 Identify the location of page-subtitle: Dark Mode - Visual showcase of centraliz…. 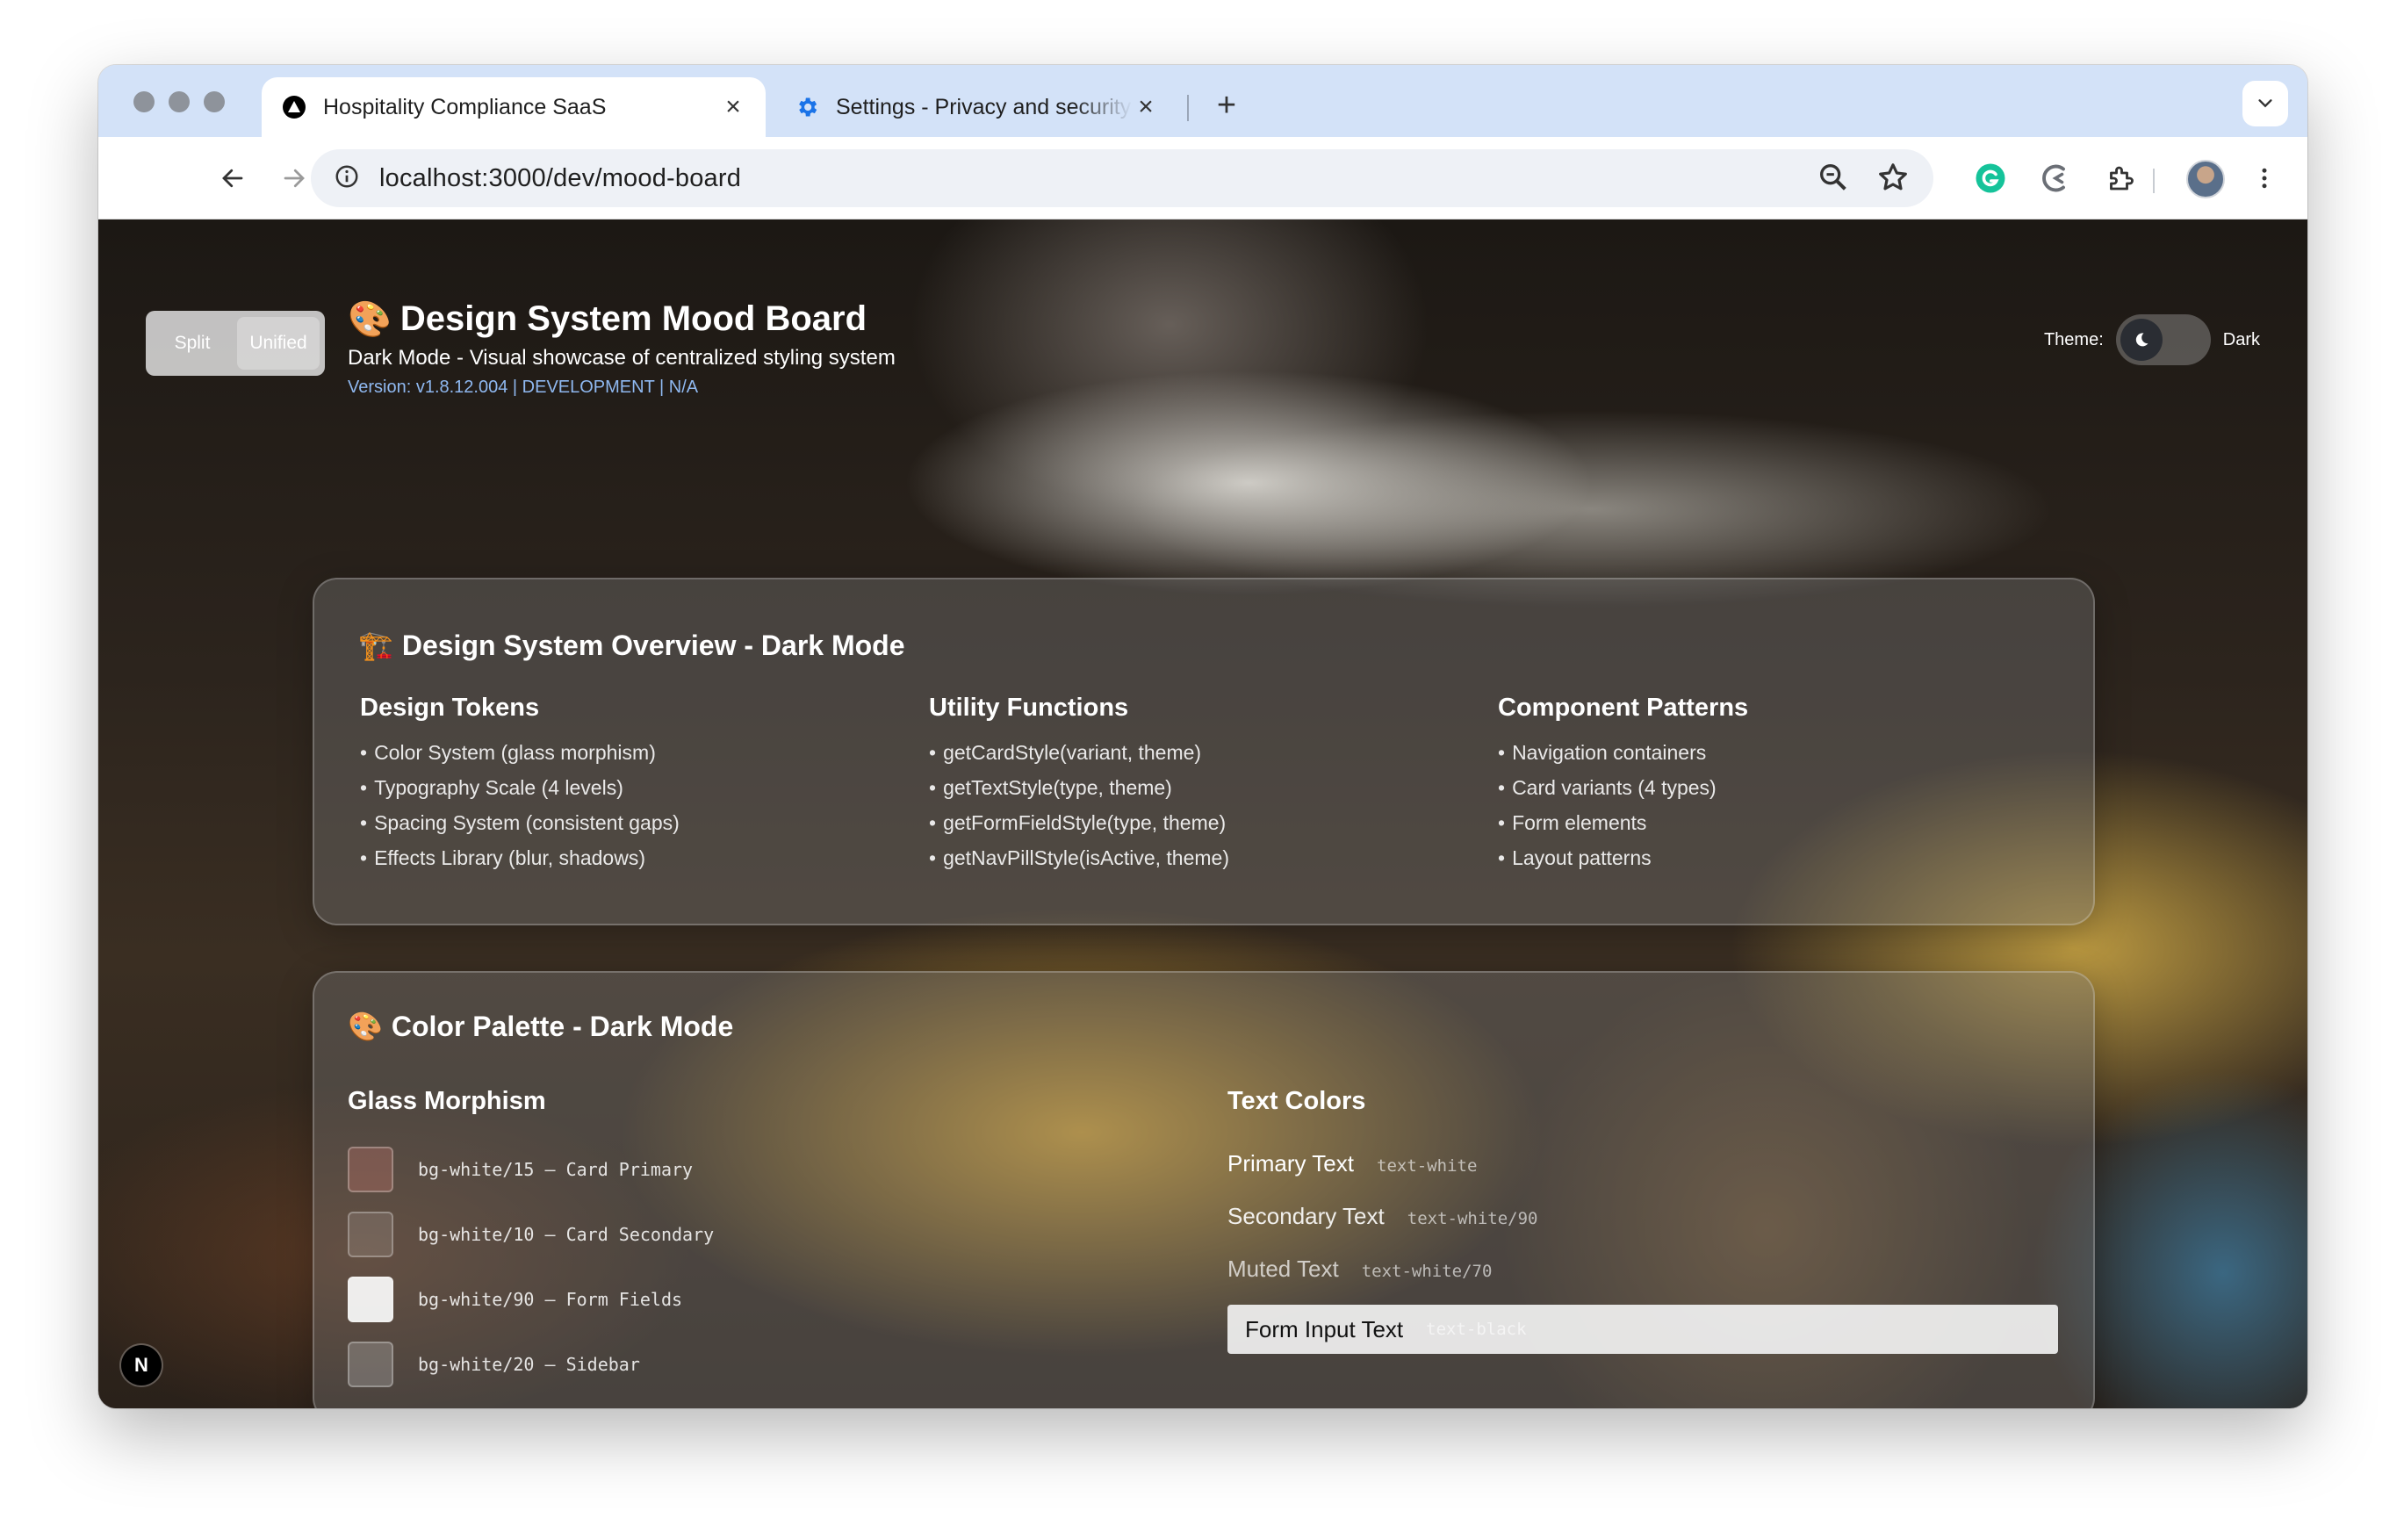
(622, 358).